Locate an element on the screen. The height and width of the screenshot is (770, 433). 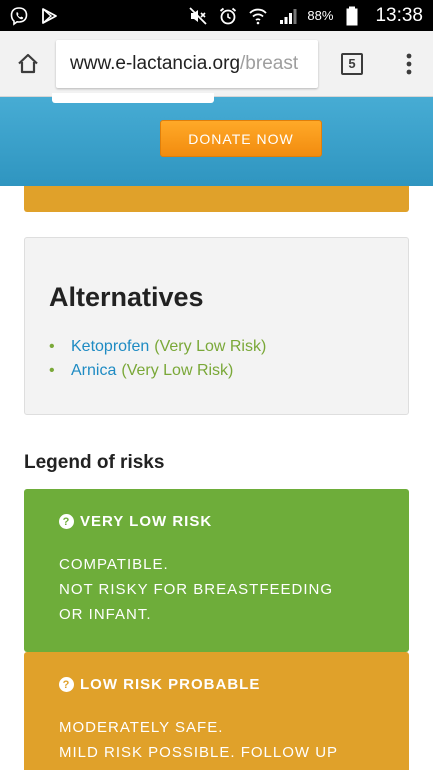
wifi-icon is located at coordinates (258, 16).